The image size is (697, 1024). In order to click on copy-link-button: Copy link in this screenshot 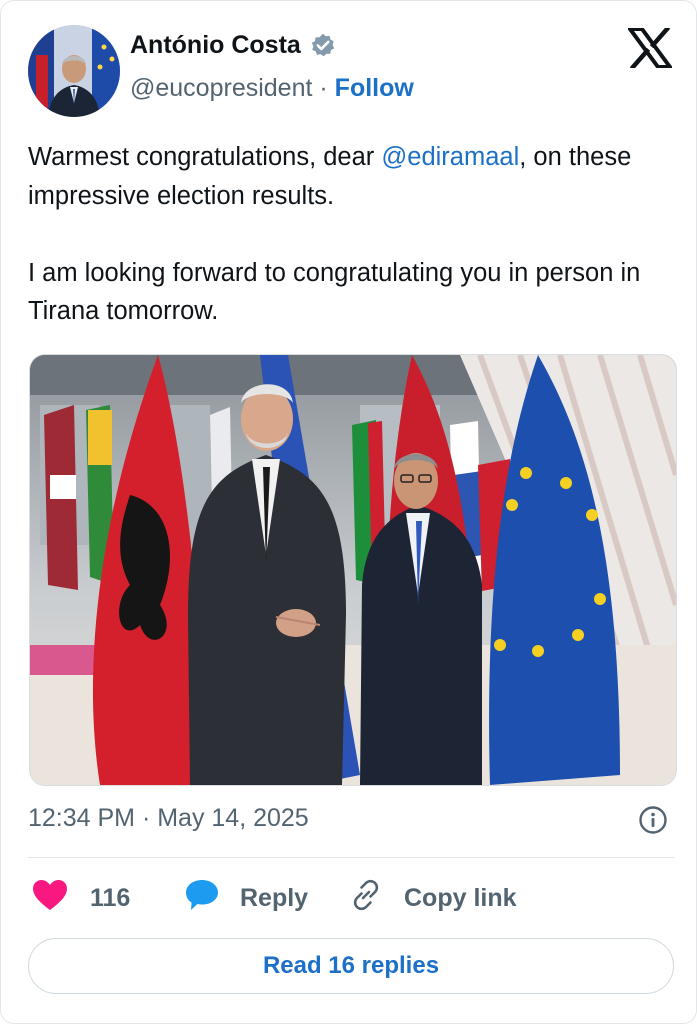, I will do `click(432, 898)`.